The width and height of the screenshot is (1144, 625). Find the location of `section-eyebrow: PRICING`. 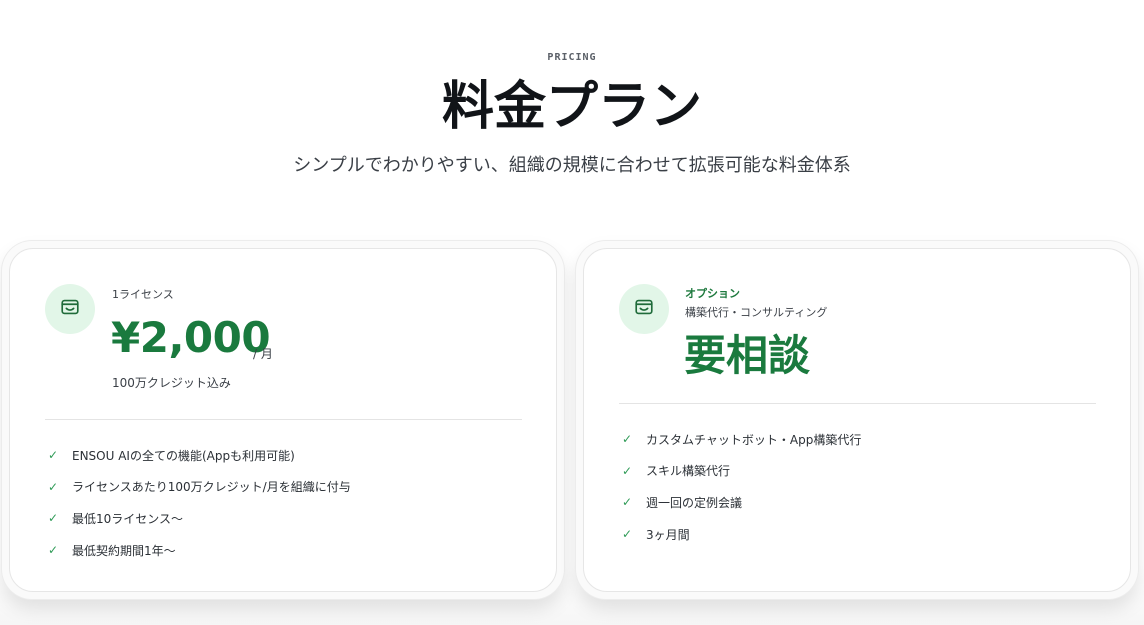

section-eyebrow: PRICING is located at coordinates (572, 57).